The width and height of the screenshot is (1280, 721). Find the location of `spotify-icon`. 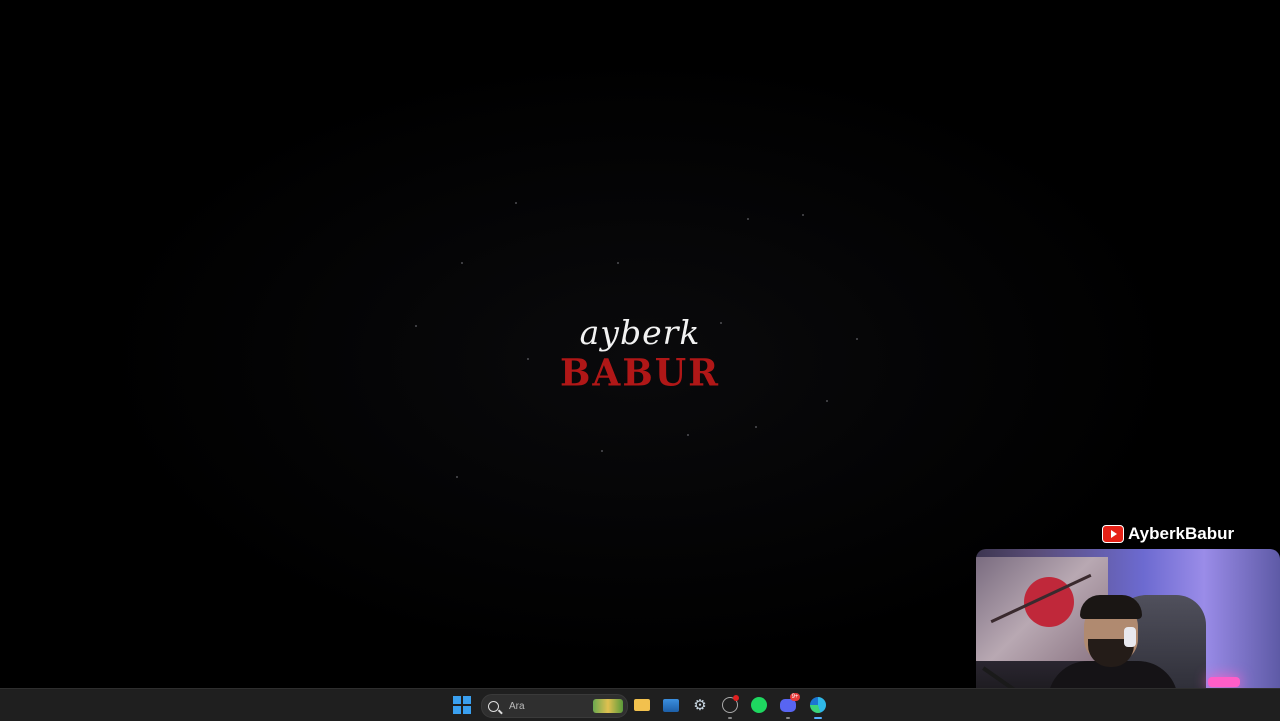

spotify-icon is located at coordinates (759, 705).